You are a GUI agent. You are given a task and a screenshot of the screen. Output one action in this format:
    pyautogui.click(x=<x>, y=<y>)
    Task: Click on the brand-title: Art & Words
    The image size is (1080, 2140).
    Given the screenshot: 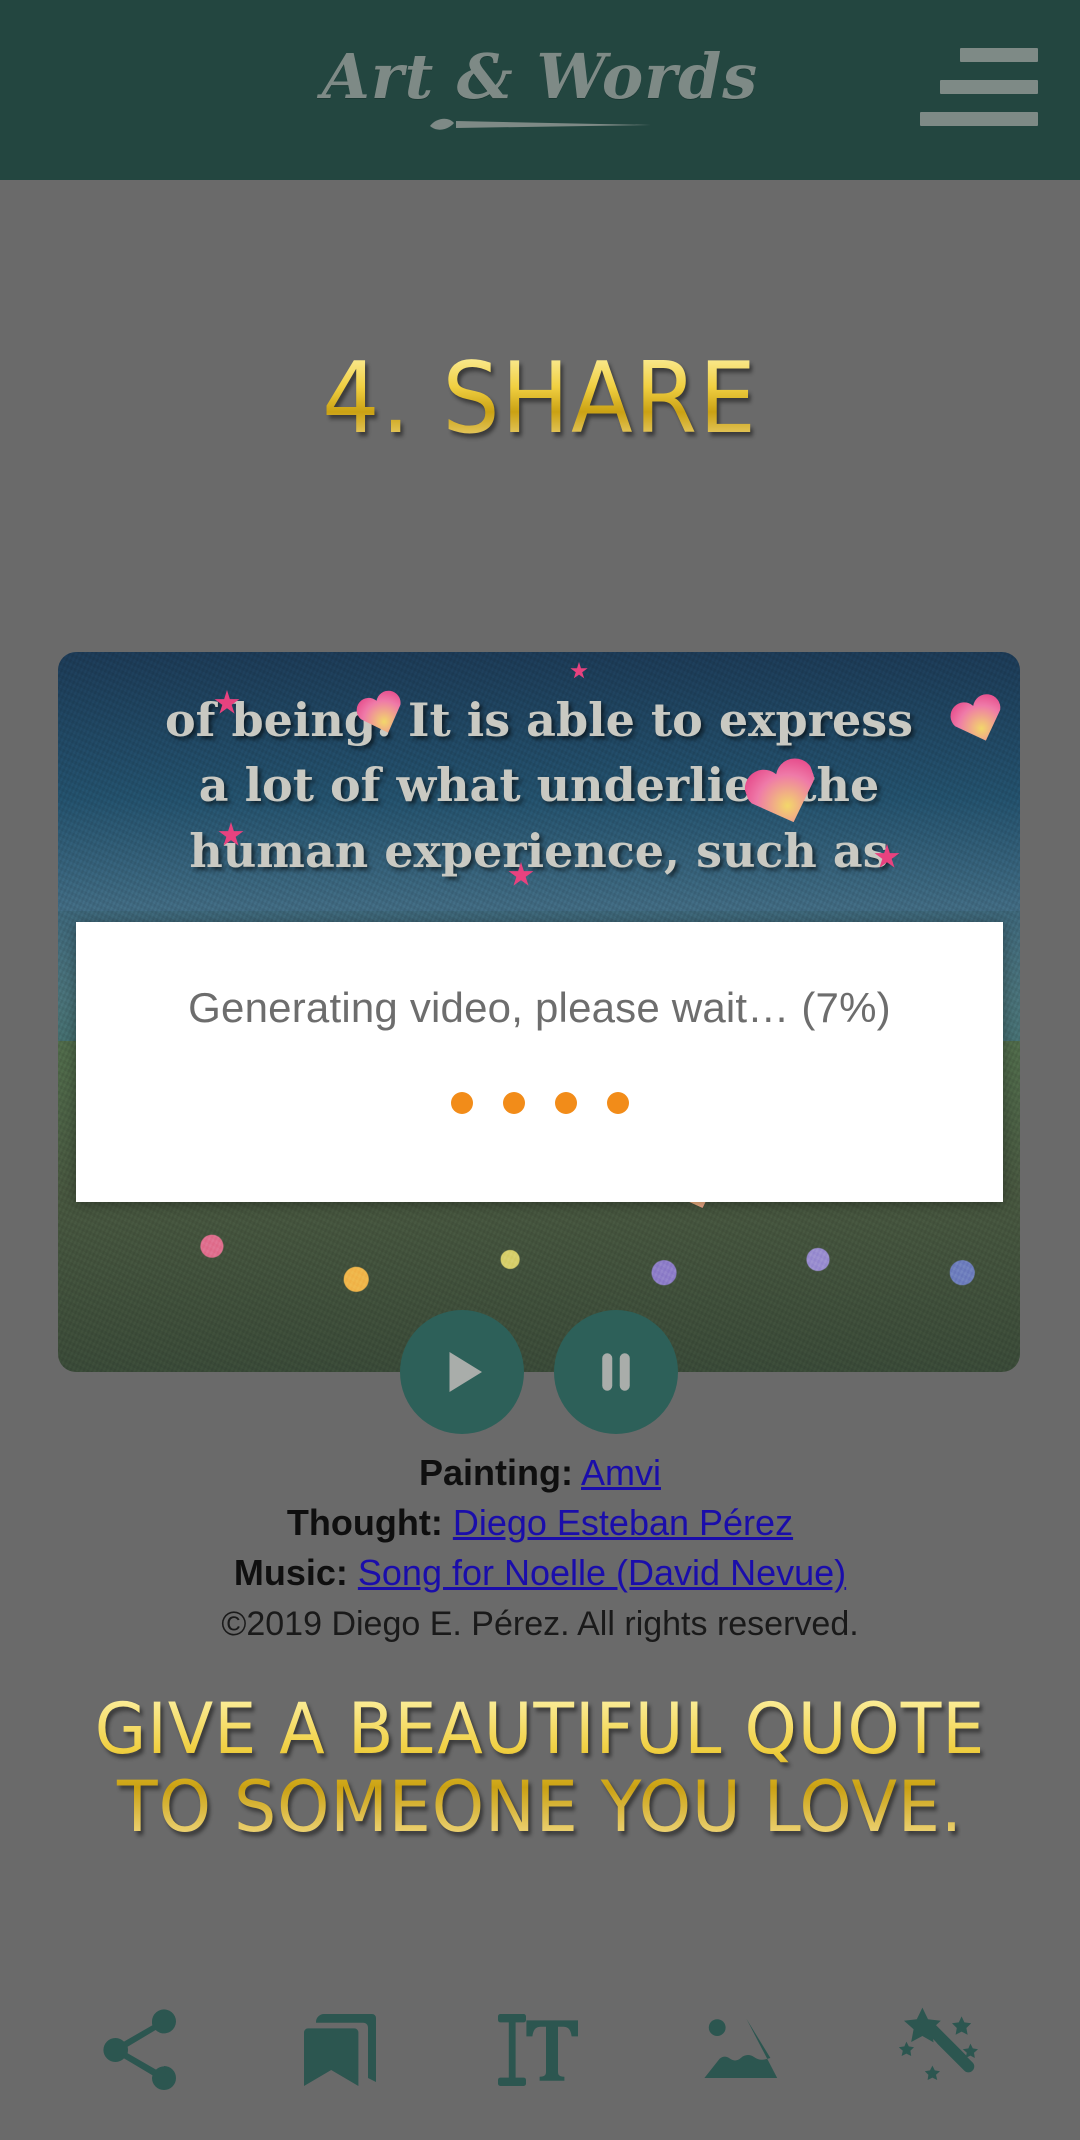 What is the action you would take?
    pyautogui.click(x=540, y=76)
    